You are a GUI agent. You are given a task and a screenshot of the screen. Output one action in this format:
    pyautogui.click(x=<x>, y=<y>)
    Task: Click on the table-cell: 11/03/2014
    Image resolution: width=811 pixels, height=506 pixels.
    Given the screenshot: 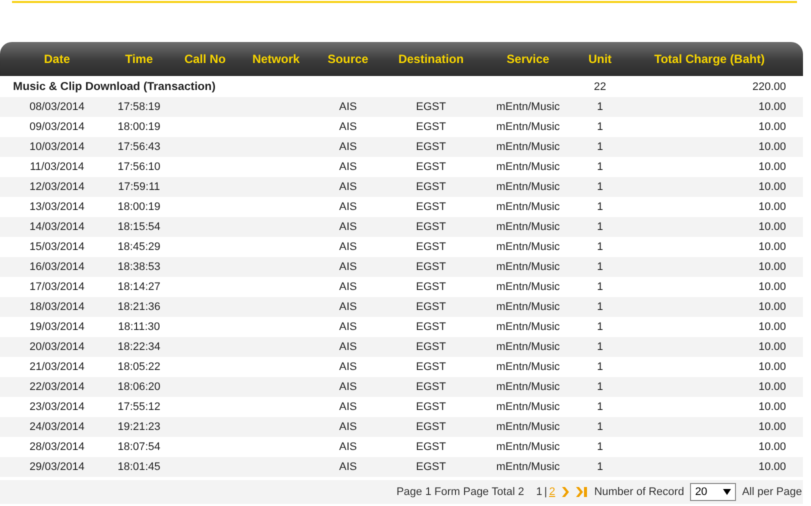 What is the action you would take?
    pyautogui.click(x=57, y=167)
    